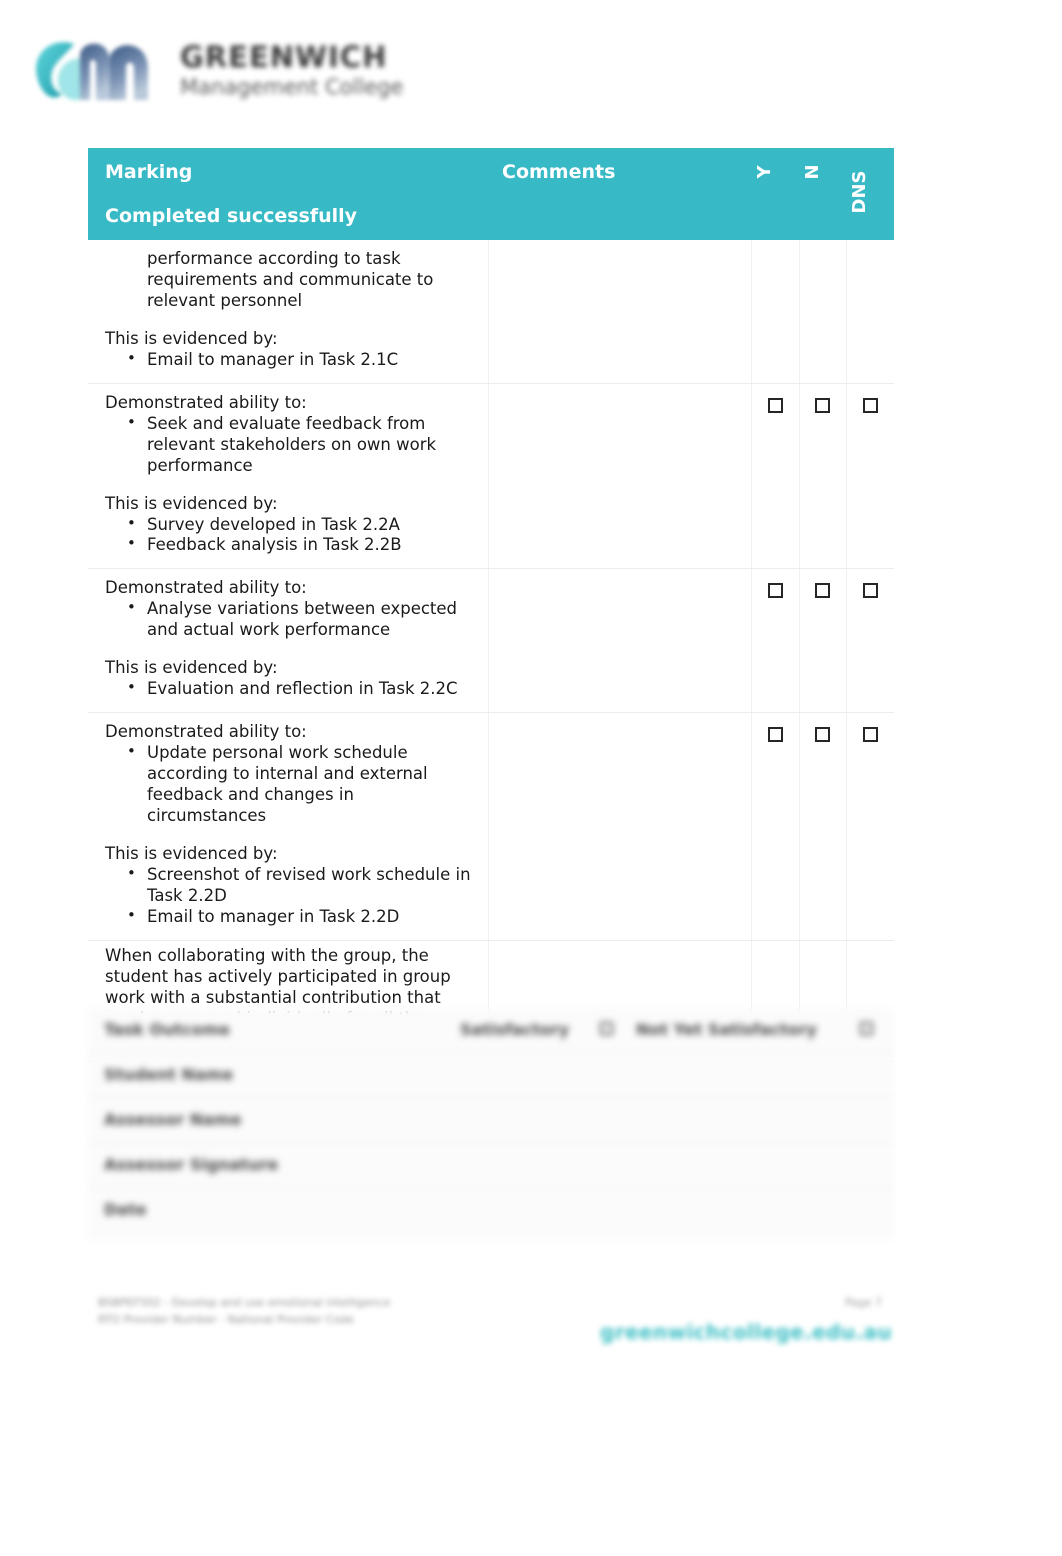 The height and width of the screenshot is (1556, 1062). What do you see at coordinates (775, 194) in the screenshot?
I see `column-header-y: Y` at bounding box center [775, 194].